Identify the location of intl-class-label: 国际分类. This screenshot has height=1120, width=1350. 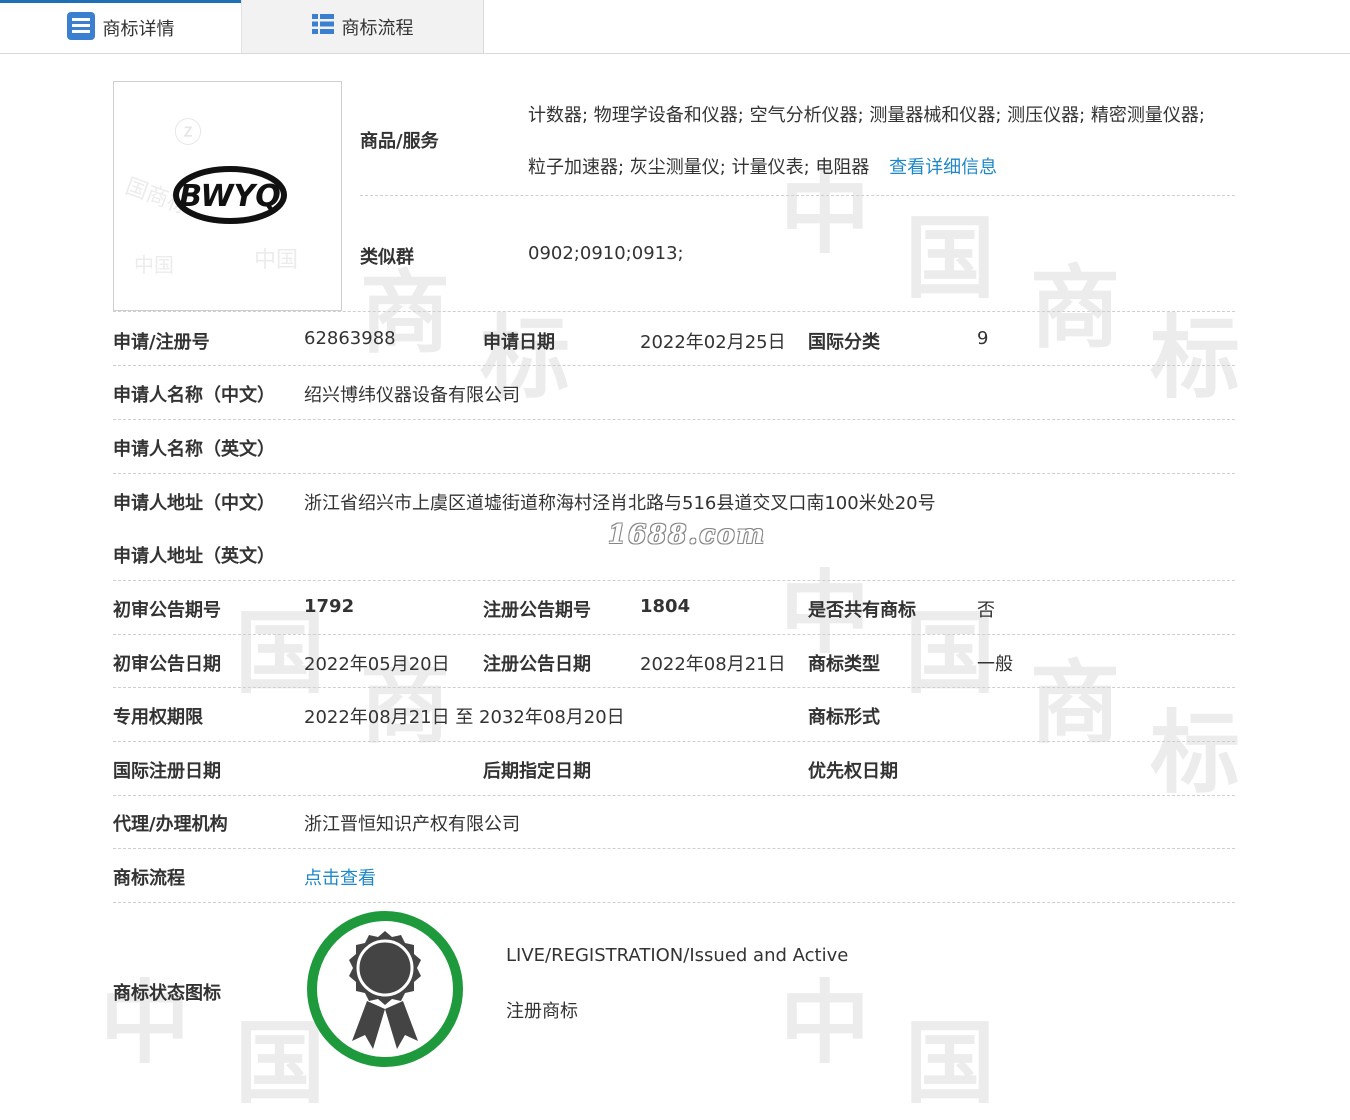
(844, 342).